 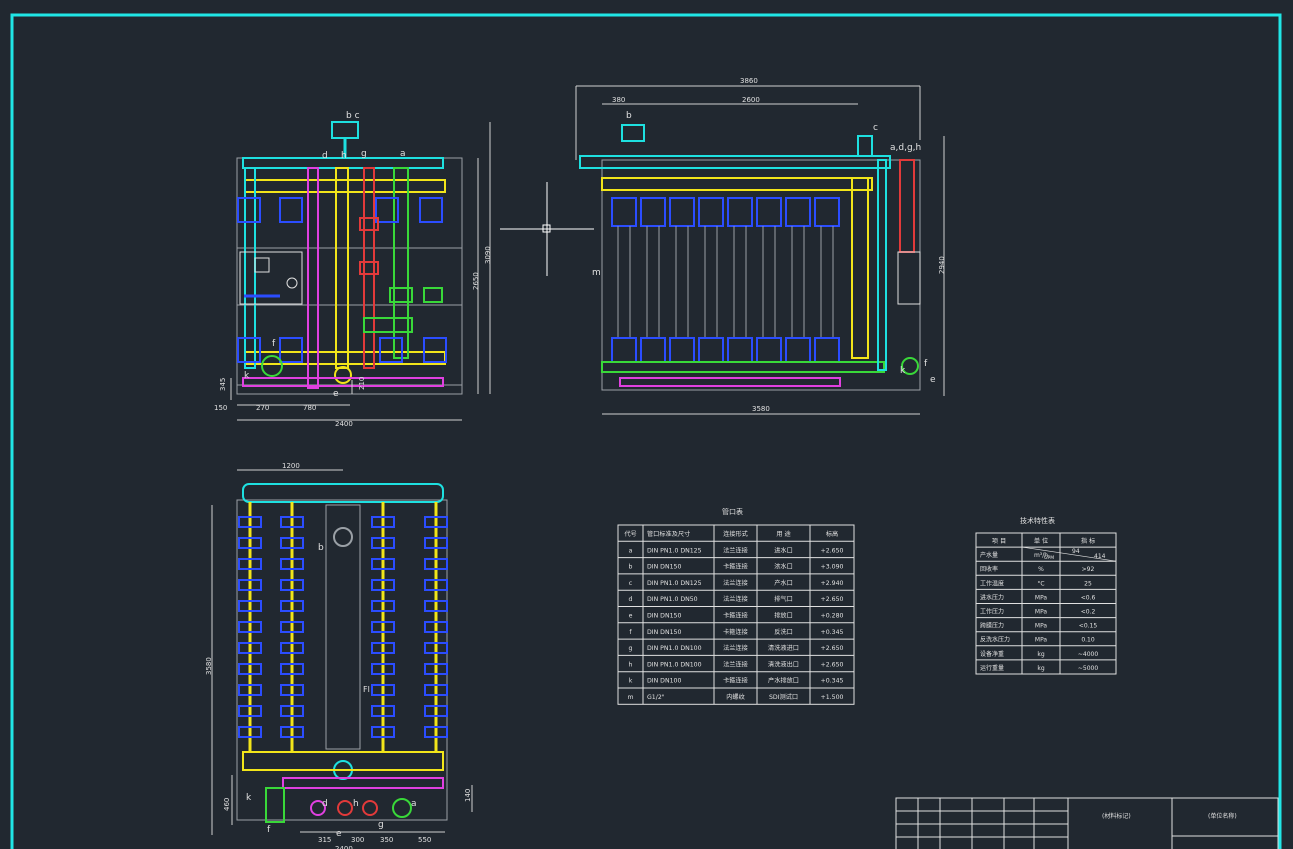 I want to click on nozzle-table-cell: 反洗口, so click(x=783, y=632).